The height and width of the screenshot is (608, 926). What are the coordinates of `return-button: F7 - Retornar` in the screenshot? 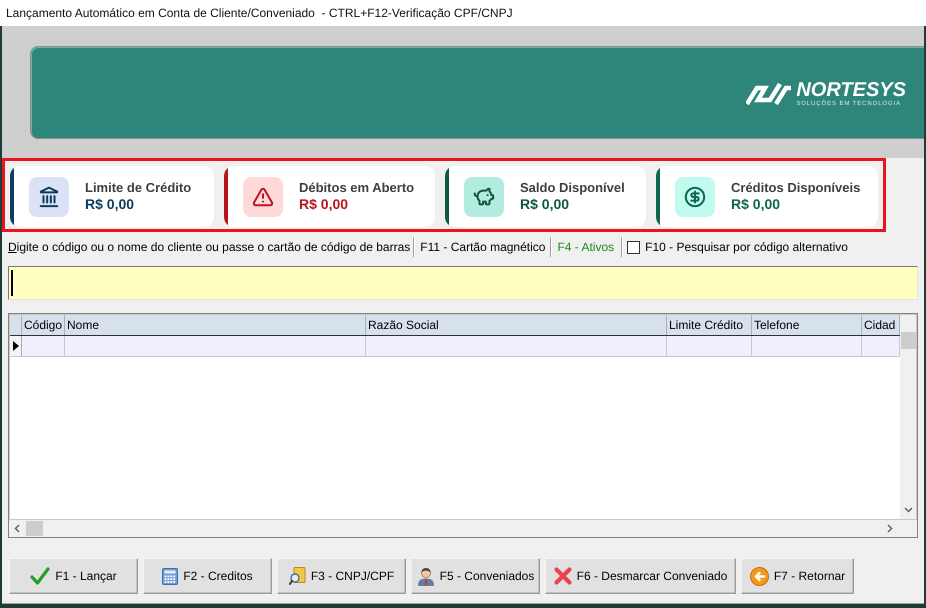 It's located at (797, 576).